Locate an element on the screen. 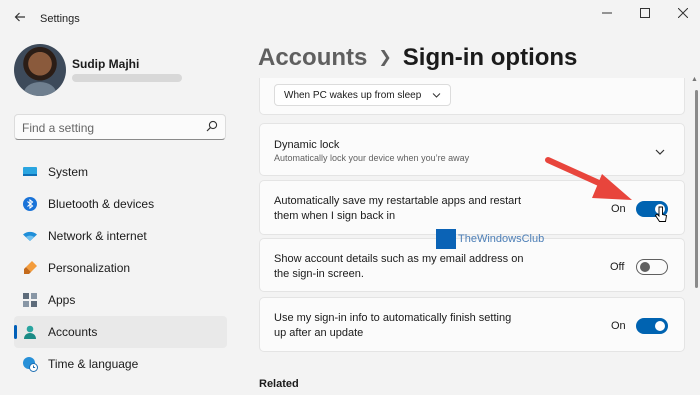  sidebar-item-system: System is located at coordinates (120, 172).